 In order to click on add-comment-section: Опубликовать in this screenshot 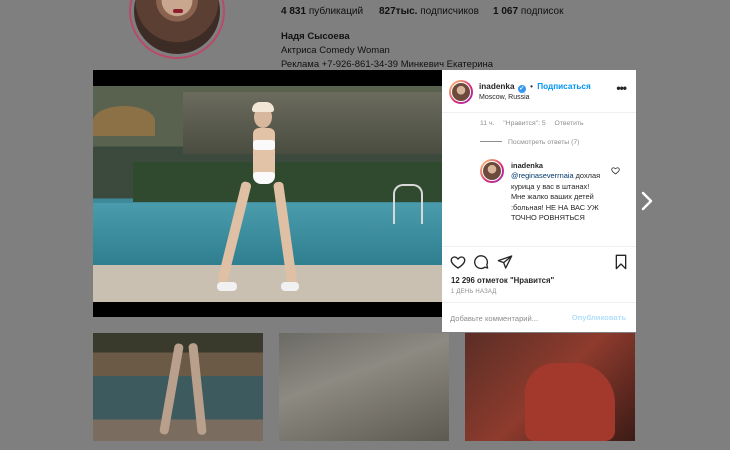, I will do `click(539, 317)`.